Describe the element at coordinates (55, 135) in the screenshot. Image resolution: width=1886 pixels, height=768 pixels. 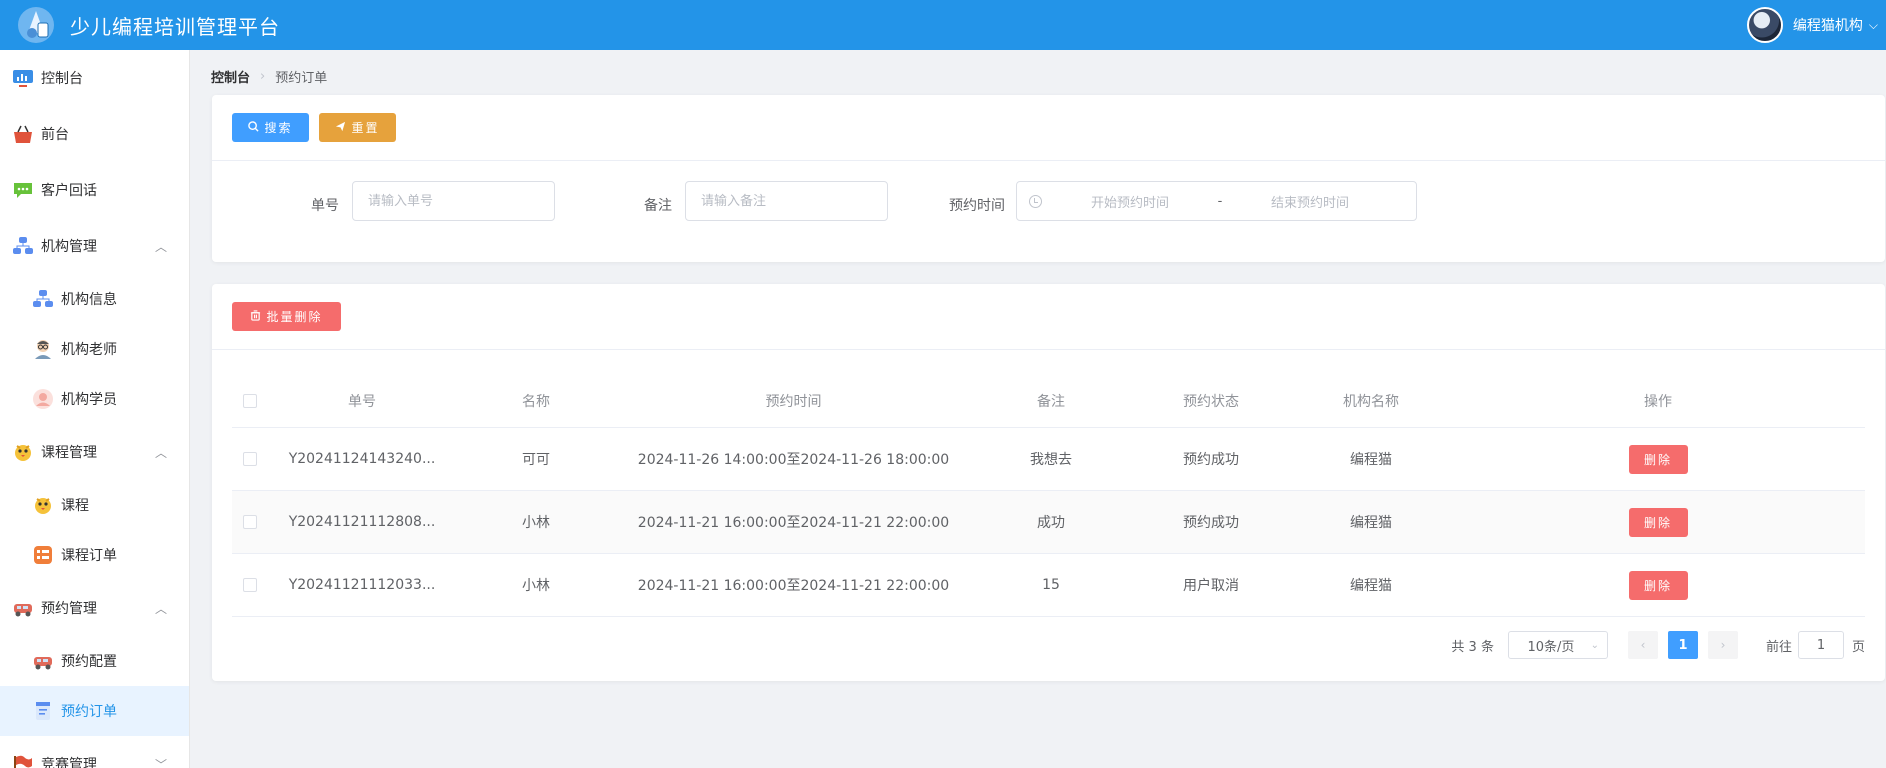
I see `sidebar-item-label: 前台` at that location.